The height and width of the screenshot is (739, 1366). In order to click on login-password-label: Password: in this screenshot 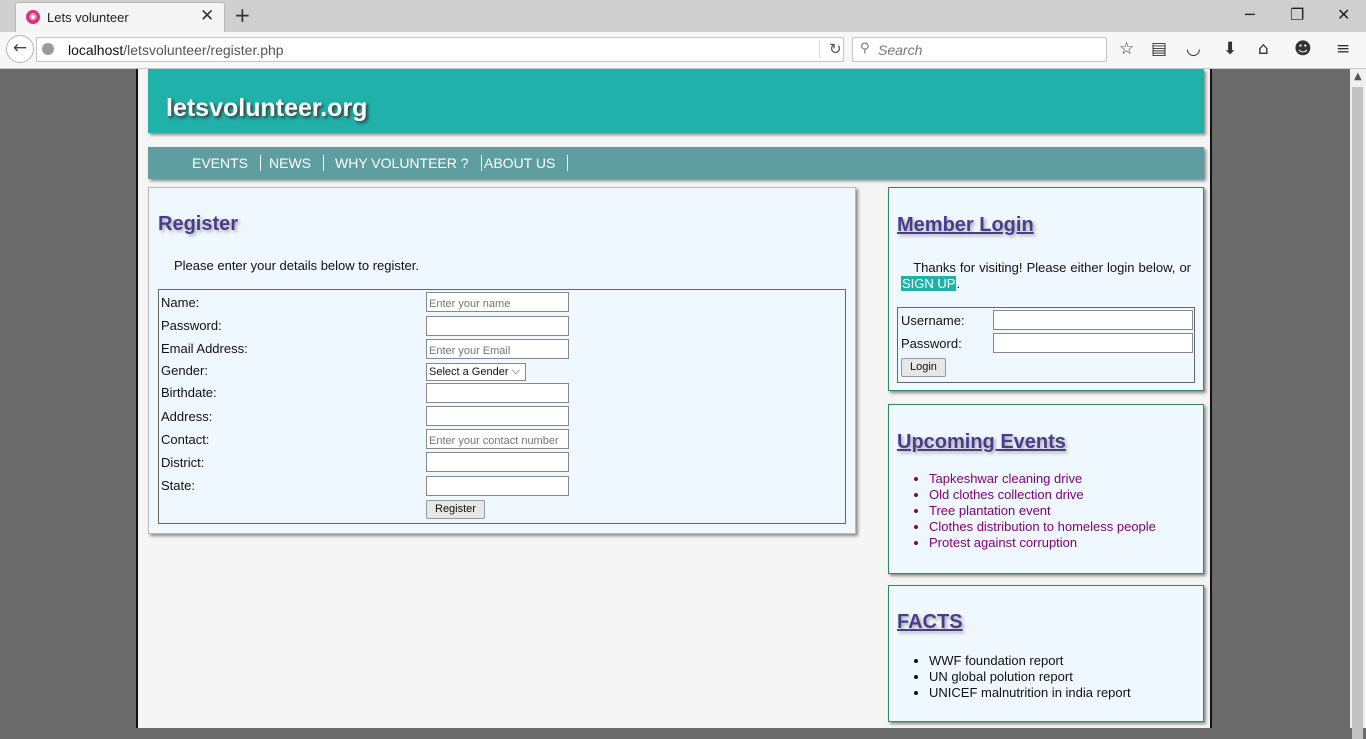, I will do `click(931, 343)`.